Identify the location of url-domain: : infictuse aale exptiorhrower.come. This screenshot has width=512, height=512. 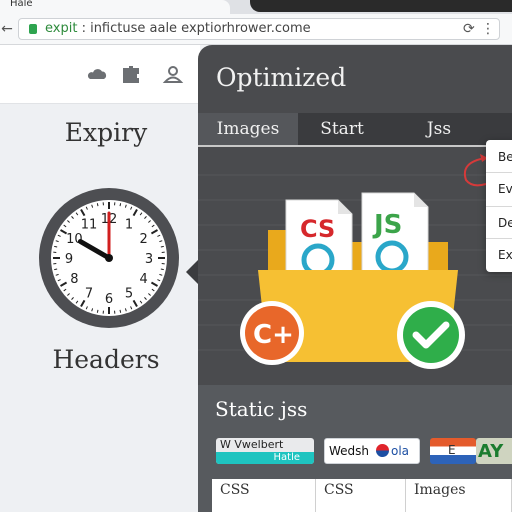
(194, 28).